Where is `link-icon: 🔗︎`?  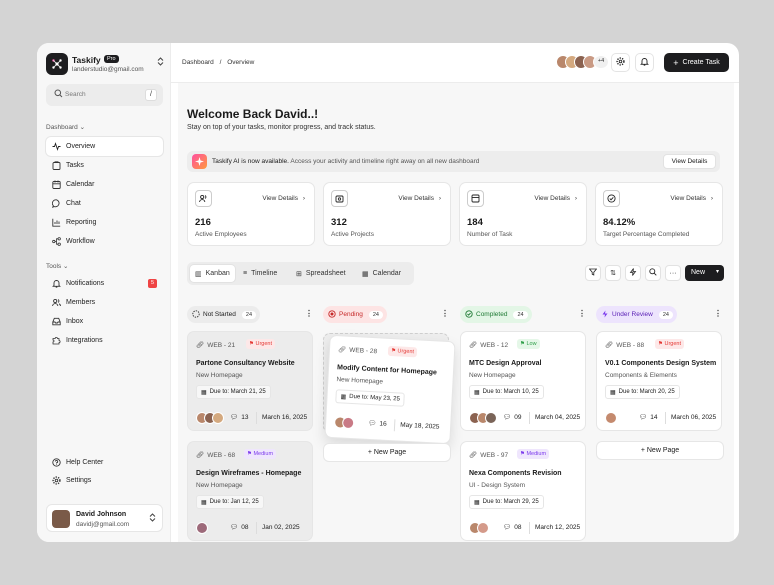 link-icon: 🔗︎ is located at coordinates (200, 345).